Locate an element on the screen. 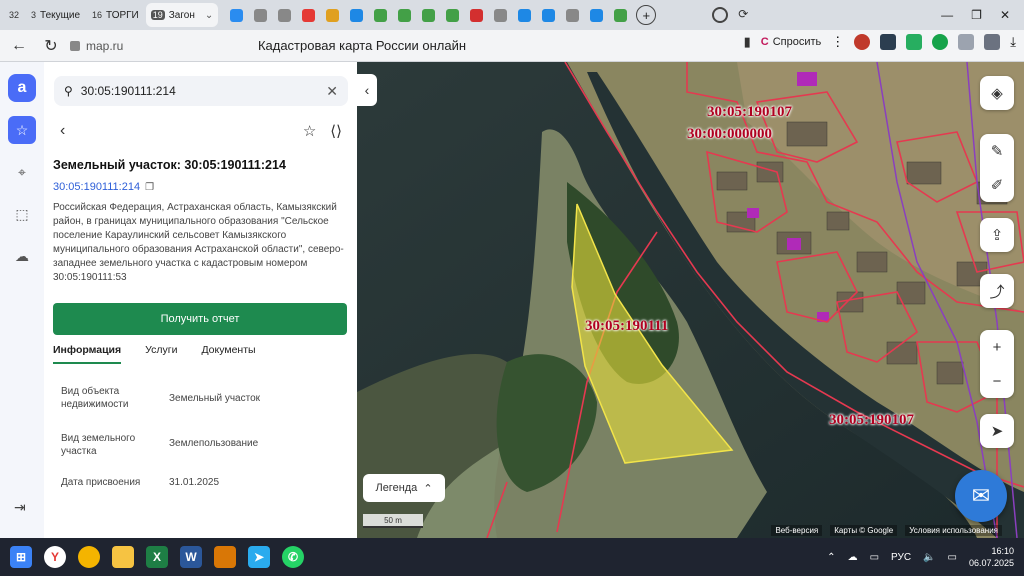  tab-count: 32 is located at coordinates (14, 15).